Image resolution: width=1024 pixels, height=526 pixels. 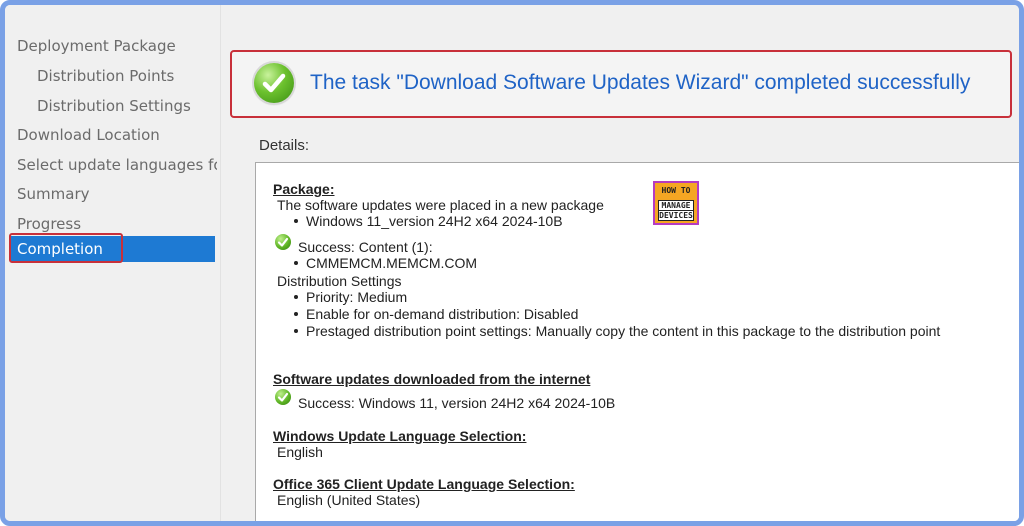 What do you see at coordinates (49, 224) in the screenshot?
I see `nav-item-progress: Progress` at bounding box center [49, 224].